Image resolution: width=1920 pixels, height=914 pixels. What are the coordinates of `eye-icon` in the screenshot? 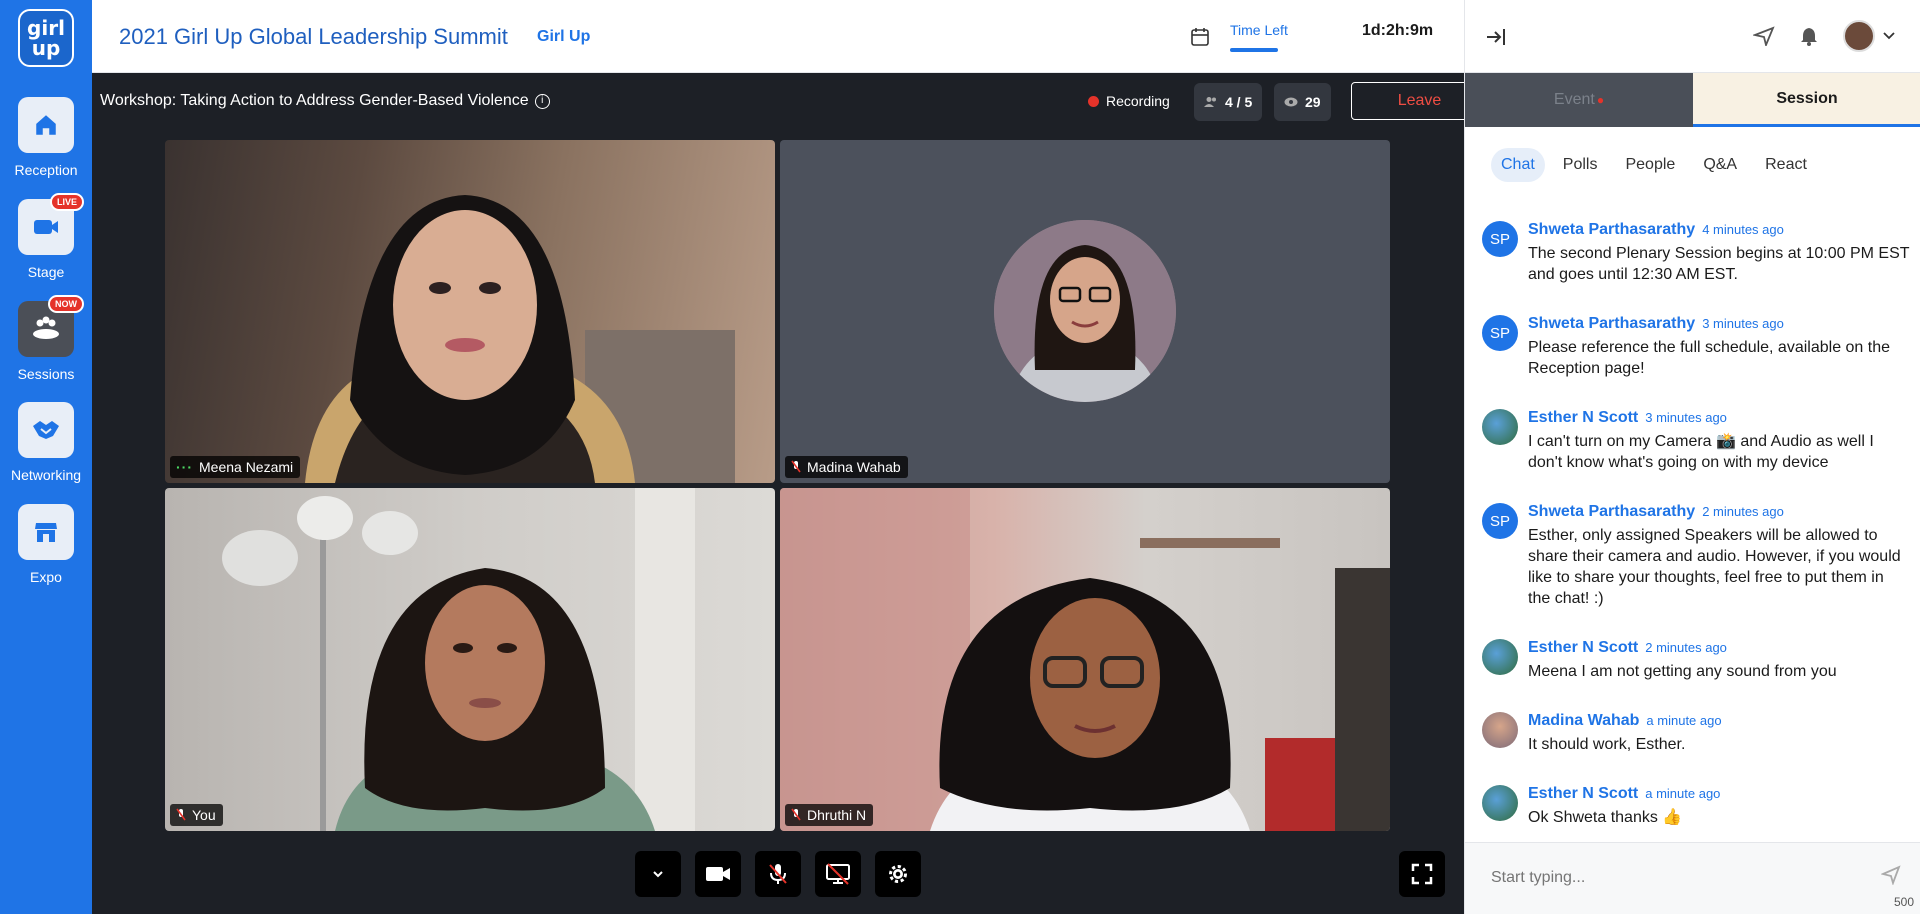 It's located at (1291, 102).